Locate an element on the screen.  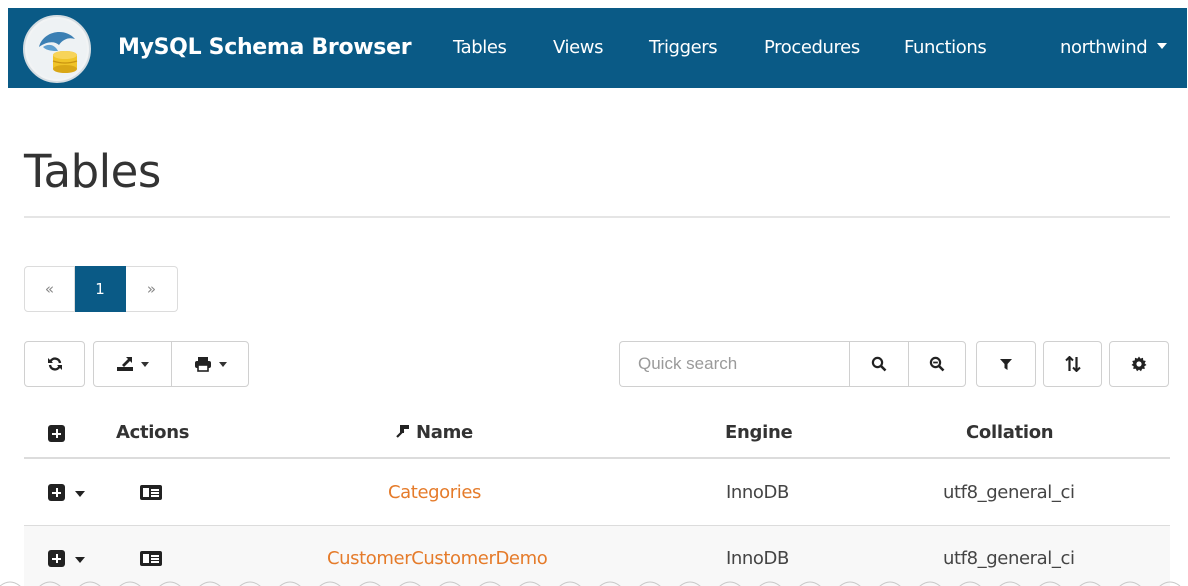
divider is located at coordinates (597, 217).